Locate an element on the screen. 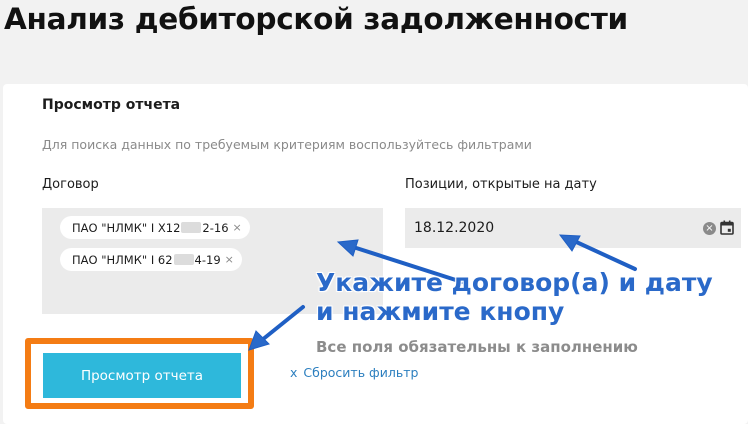 The image size is (748, 424). annotation-line-2: и нажмите кнопу is located at coordinates (440, 311).